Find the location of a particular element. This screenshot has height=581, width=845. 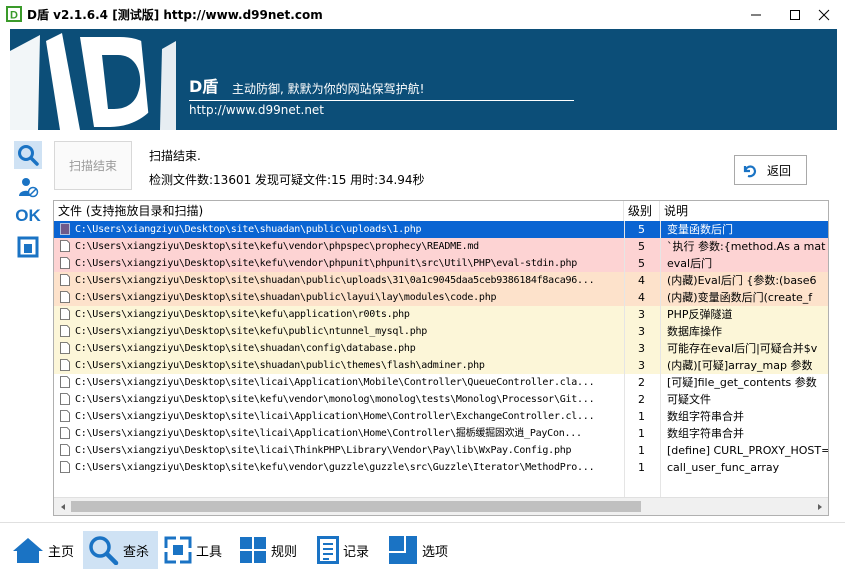

nav-scan: 查杀 is located at coordinates (120, 550).